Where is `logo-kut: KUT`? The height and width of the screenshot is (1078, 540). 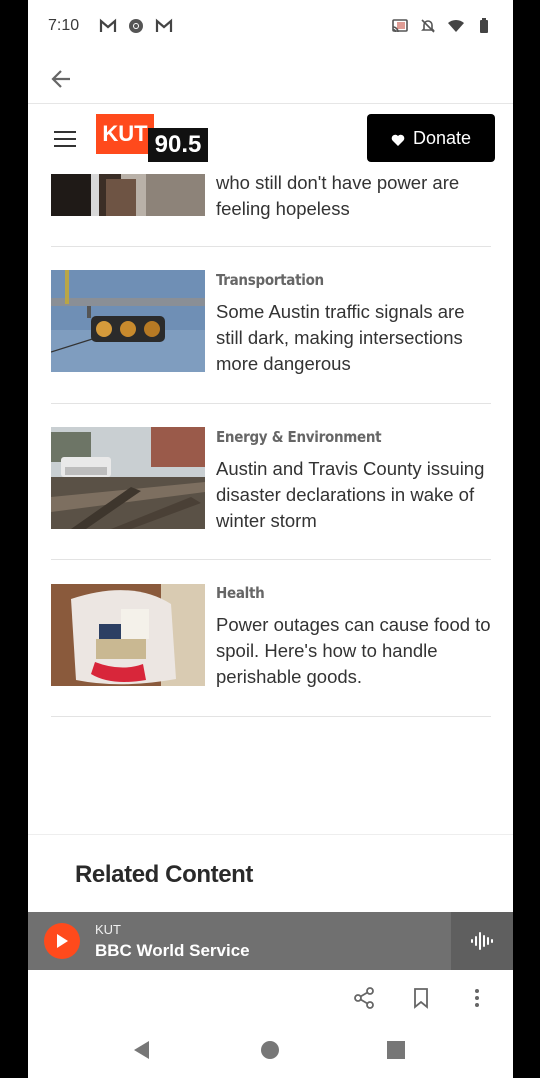
logo-kut: KUT is located at coordinates (125, 134).